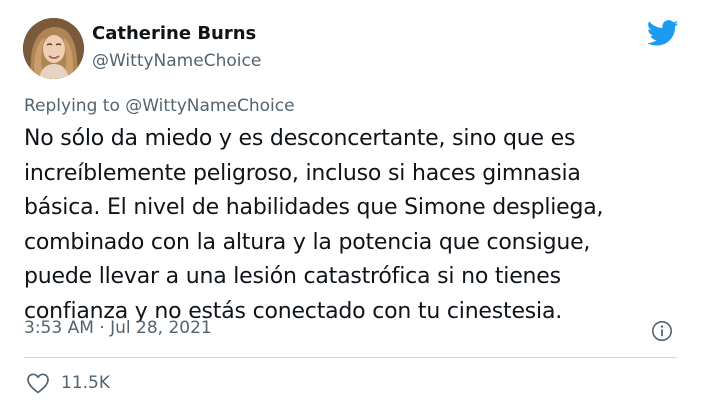 Image resolution: width=701 pixels, height=412 pixels. What do you see at coordinates (350, 357) in the screenshot?
I see `divider` at bounding box center [350, 357].